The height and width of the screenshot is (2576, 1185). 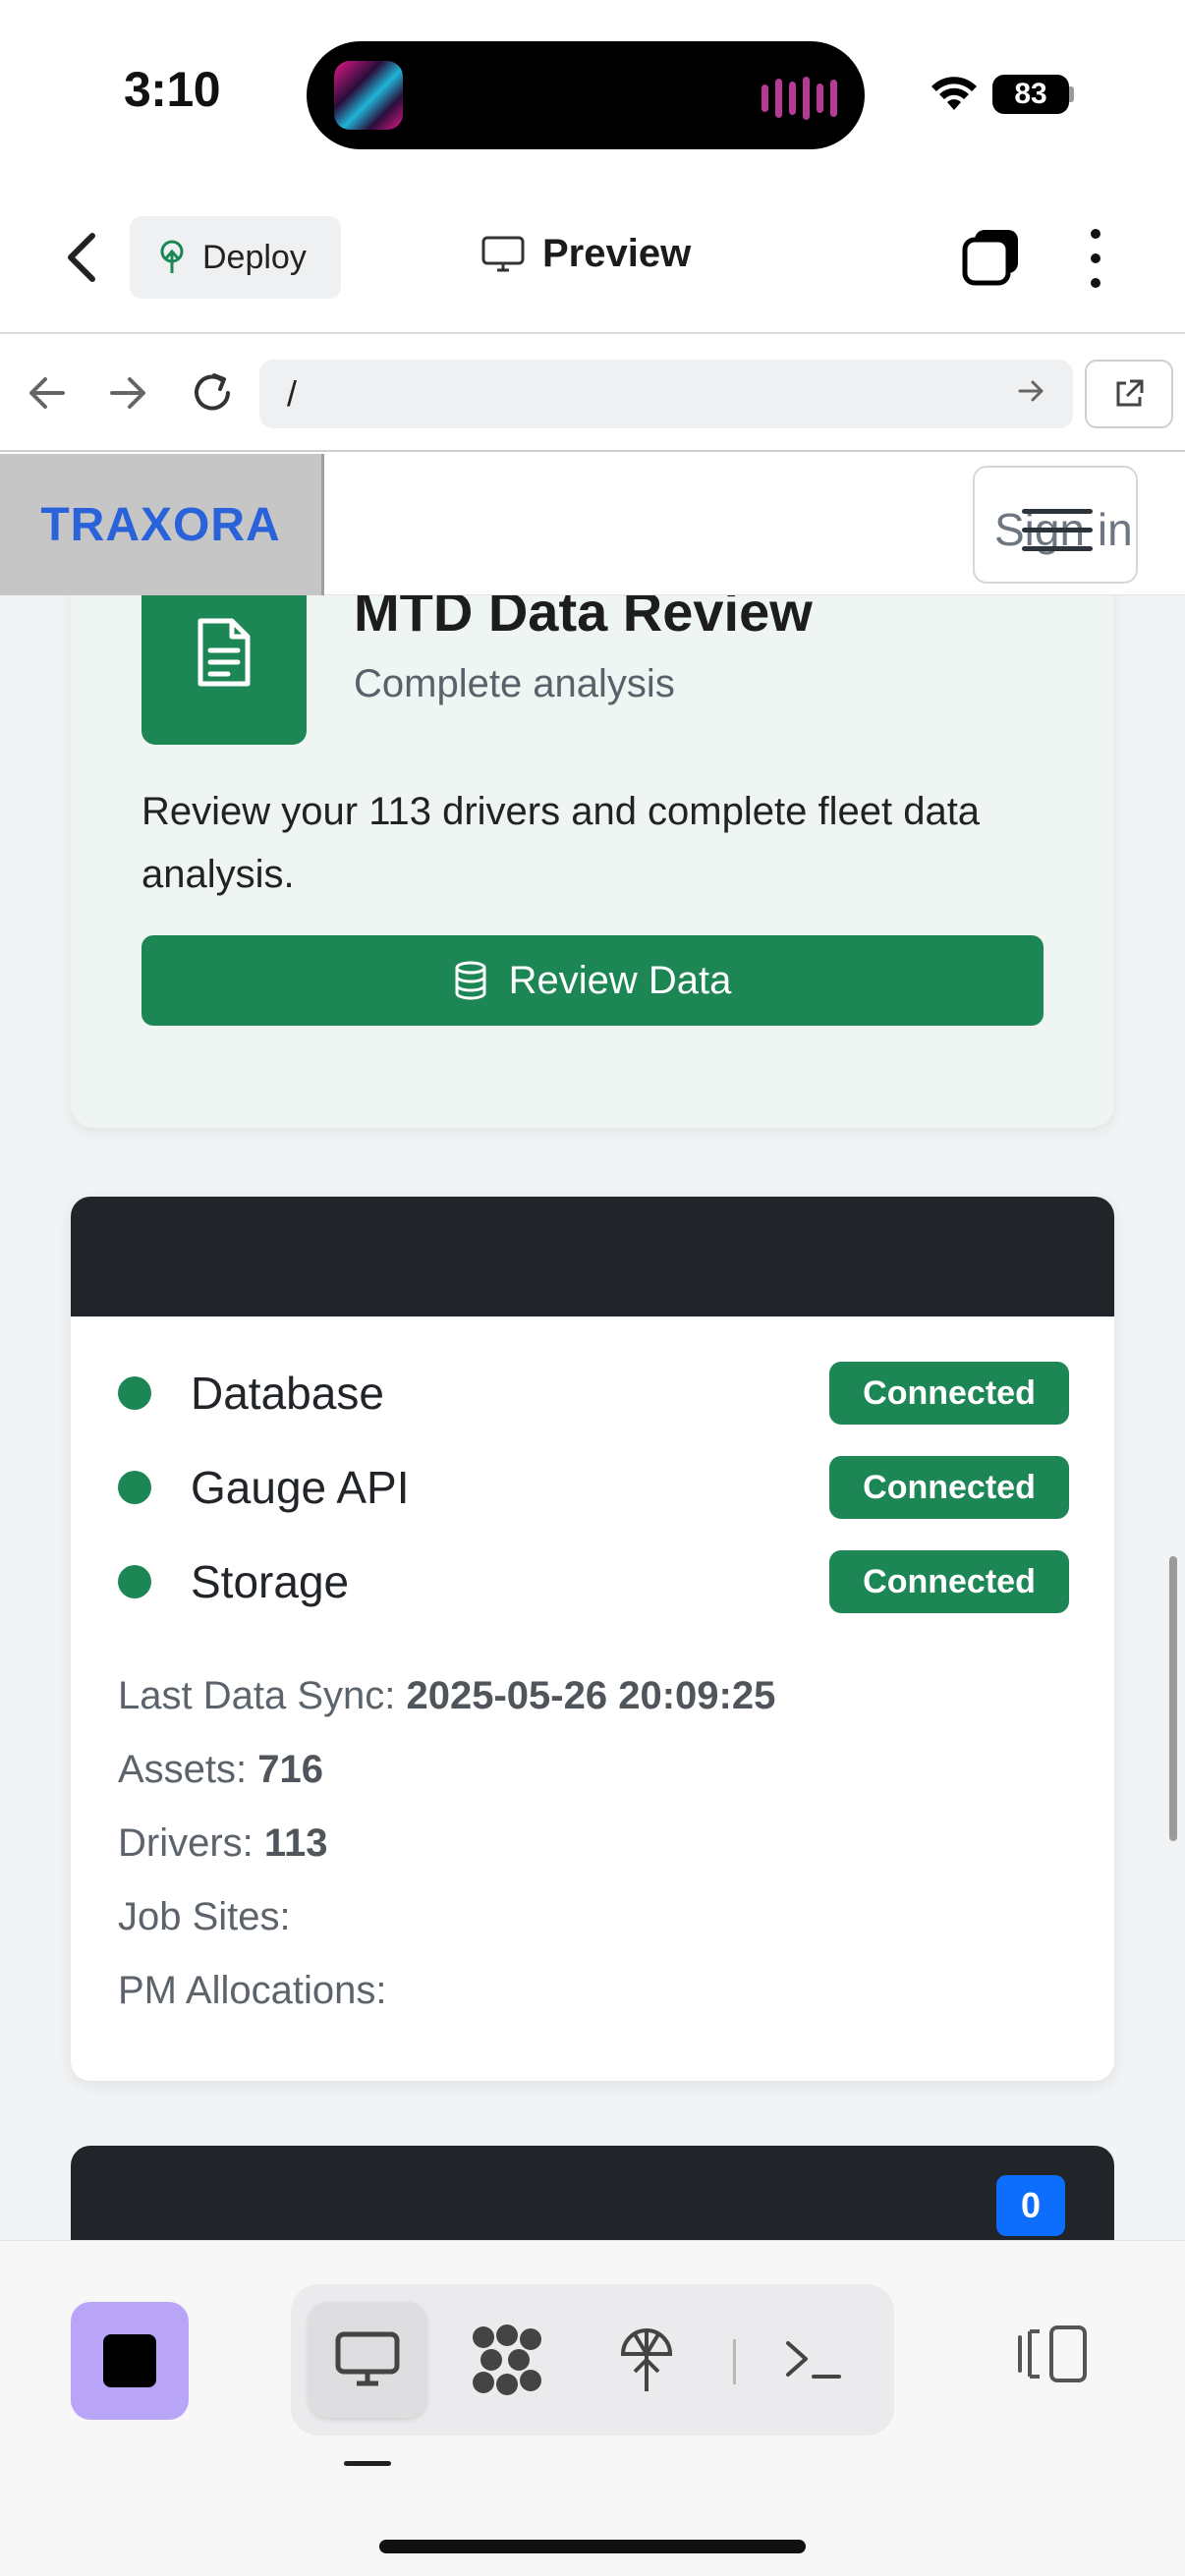 I want to click on battery-nub, so click(x=1072, y=94).